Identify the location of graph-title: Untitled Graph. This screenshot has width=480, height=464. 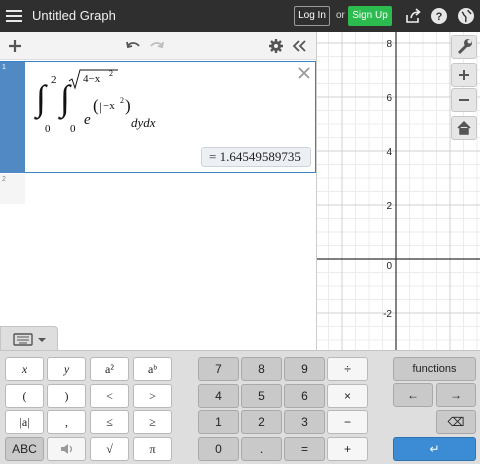
(74, 15).